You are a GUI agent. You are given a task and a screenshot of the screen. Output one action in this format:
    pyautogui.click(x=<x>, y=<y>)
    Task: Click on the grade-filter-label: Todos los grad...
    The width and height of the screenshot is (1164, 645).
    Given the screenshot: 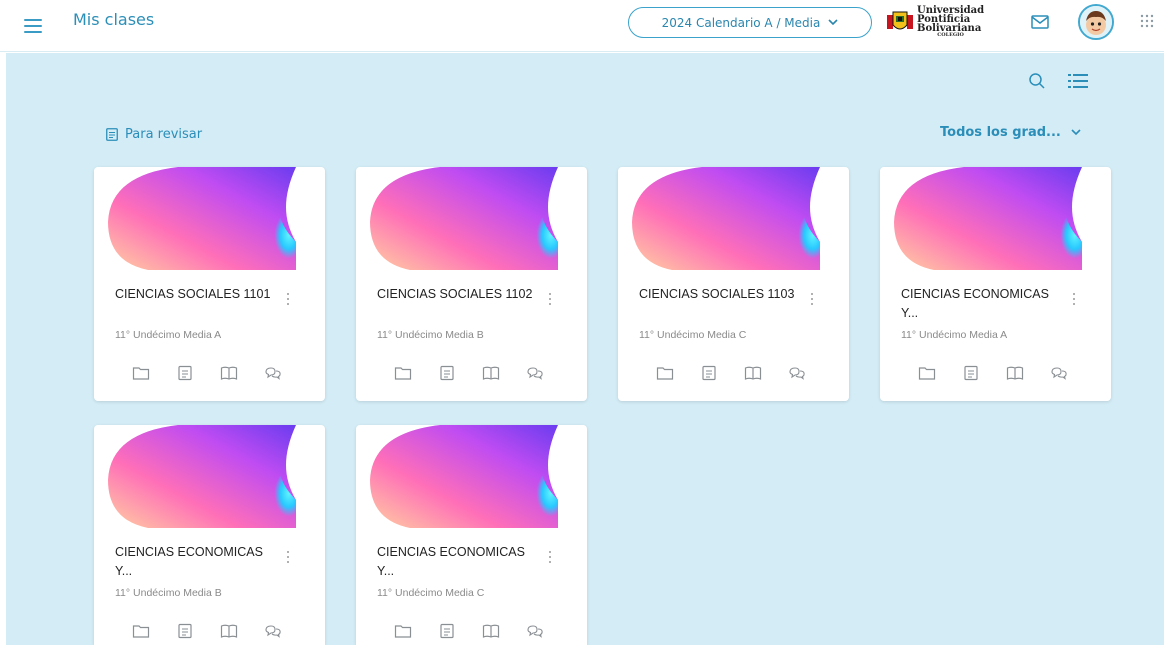 What is the action you would take?
    pyautogui.click(x=1000, y=132)
    